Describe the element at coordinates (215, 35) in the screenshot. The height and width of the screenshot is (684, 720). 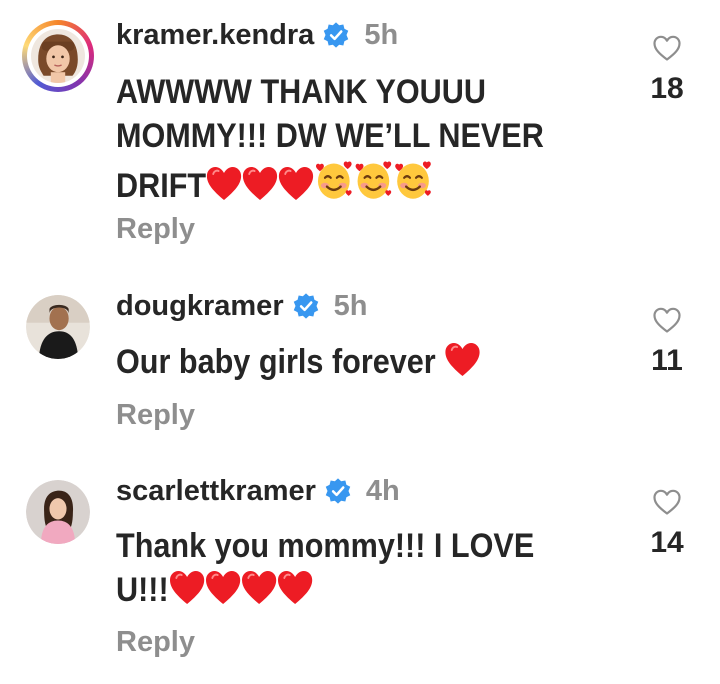
I see `username: kramer.kendra` at that location.